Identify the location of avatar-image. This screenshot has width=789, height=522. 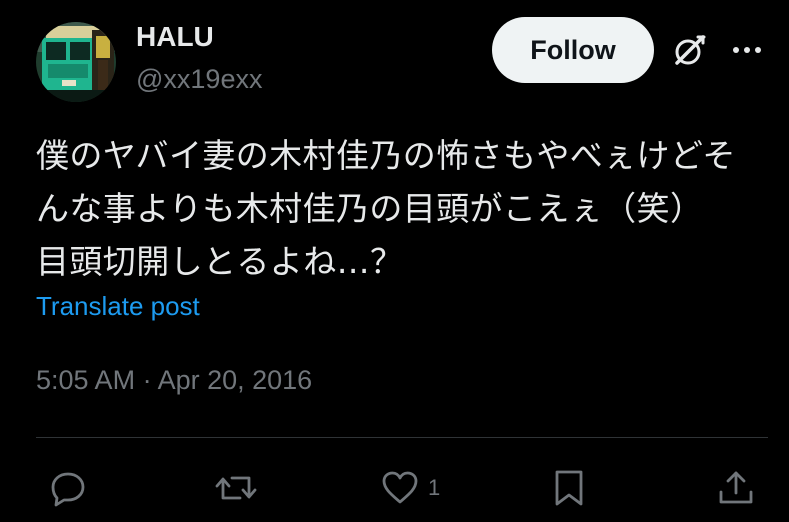
(76, 62).